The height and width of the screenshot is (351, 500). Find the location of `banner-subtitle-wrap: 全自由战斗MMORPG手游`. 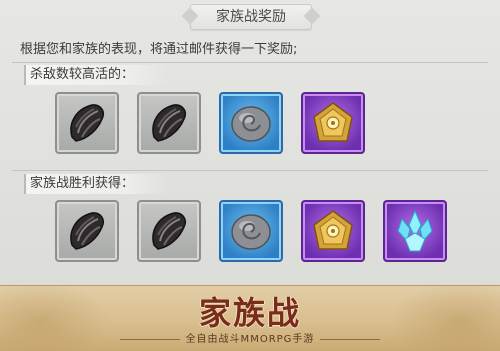

banner-subtitle-wrap: 全自由战斗MMORPG手游 is located at coordinates (250, 337).